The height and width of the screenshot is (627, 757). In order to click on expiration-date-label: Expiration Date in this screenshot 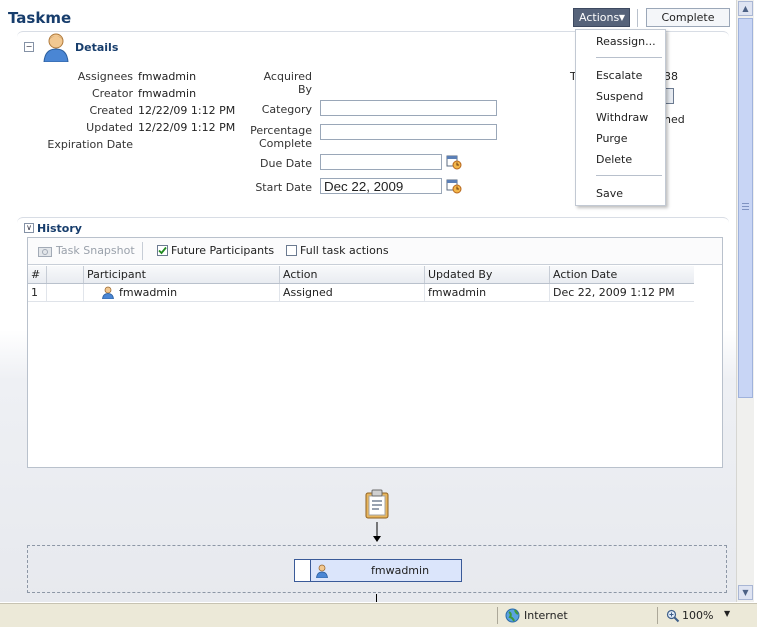, I will do `click(90, 144)`.